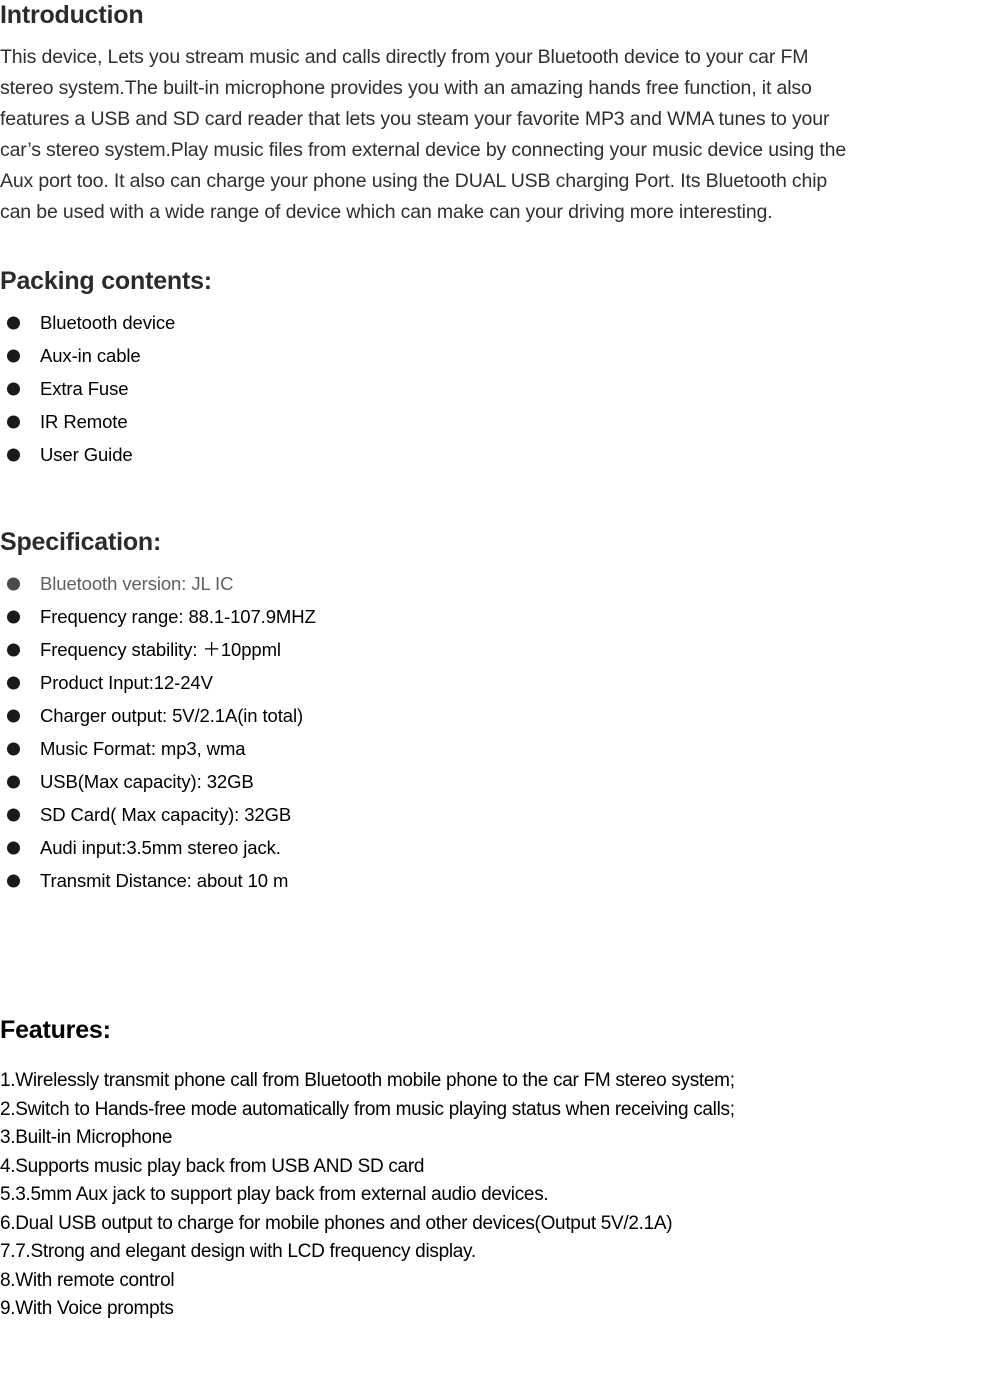  I want to click on list-item: Frequency range: 88.1-107.9MHZ, so click(499, 616).